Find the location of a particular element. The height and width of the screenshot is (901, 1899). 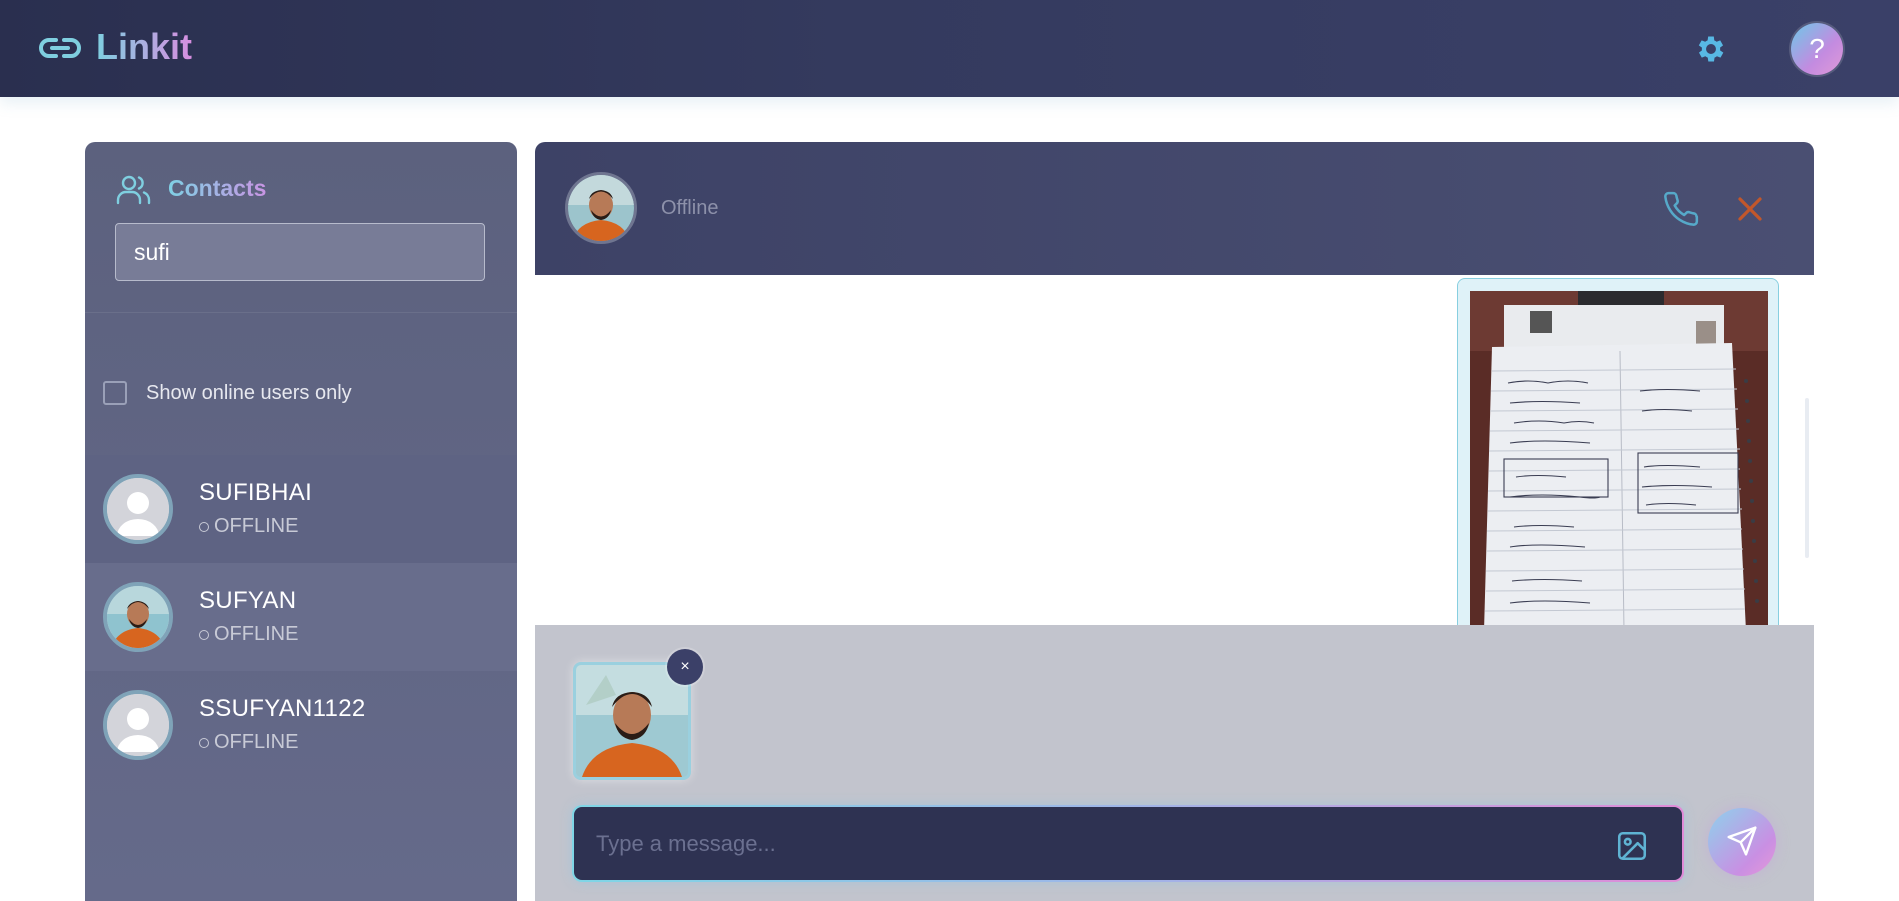

online-only-label: Show online users only is located at coordinates (249, 392).